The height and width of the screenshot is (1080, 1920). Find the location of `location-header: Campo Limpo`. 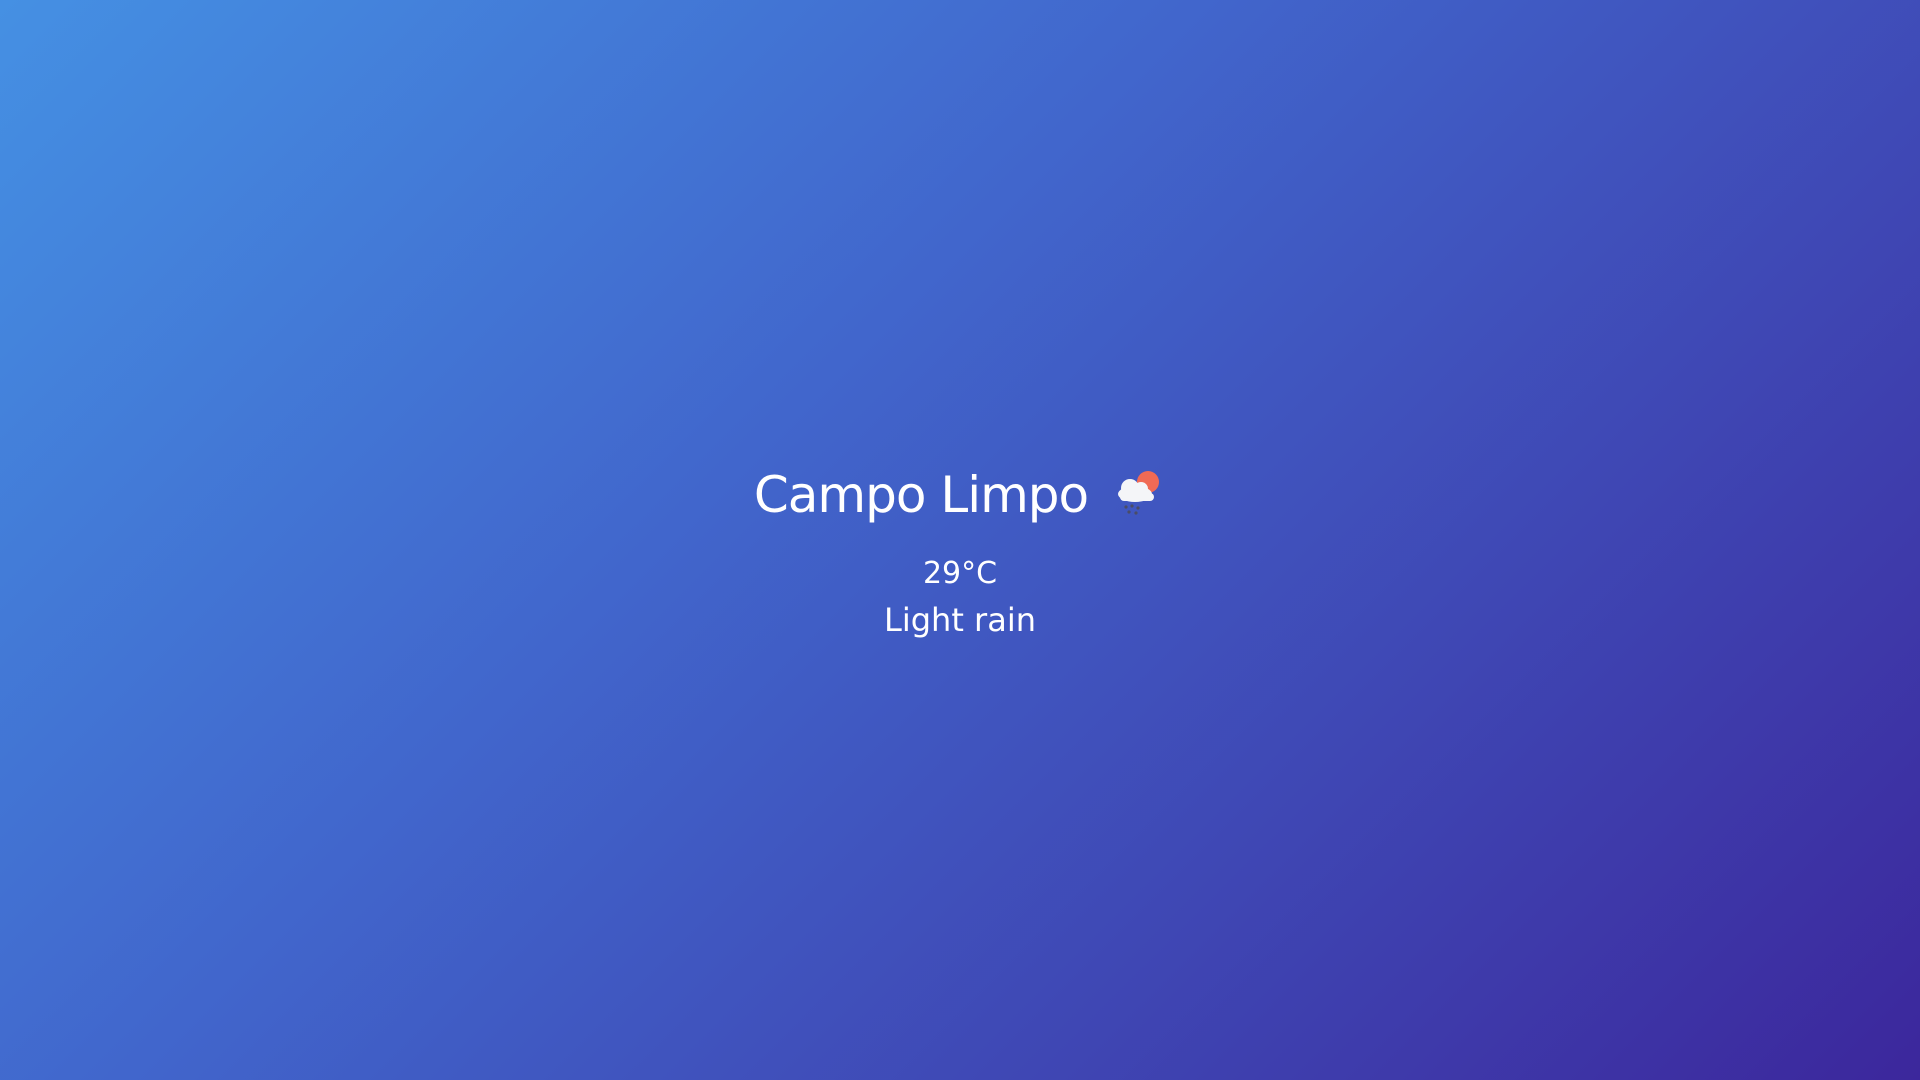

location-header: Campo Limpo is located at coordinates (960, 495).